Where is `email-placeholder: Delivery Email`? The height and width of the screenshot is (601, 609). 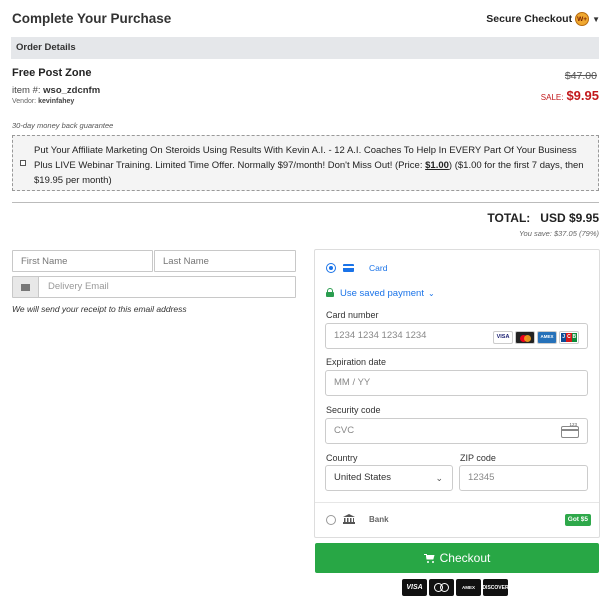
email-placeholder: Delivery Email is located at coordinates (78, 286).